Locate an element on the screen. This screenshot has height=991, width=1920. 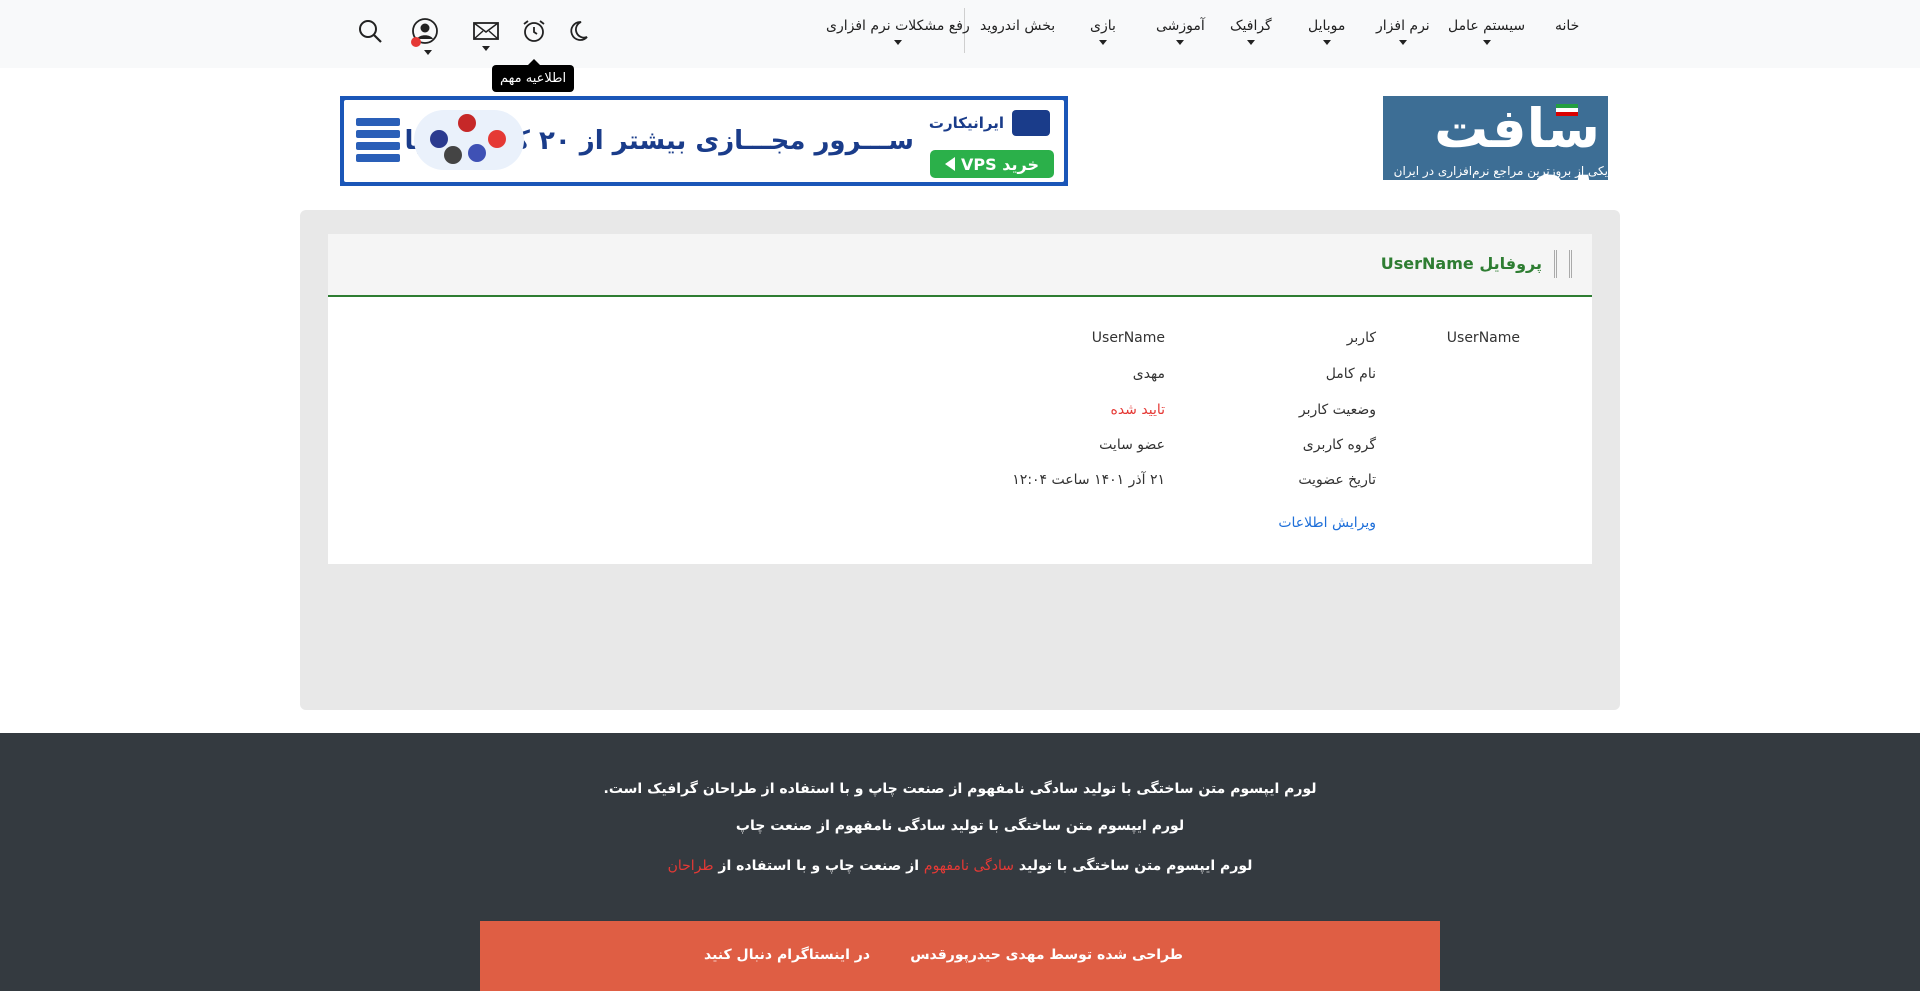
turkey-flag-icon is located at coordinates (497, 139).